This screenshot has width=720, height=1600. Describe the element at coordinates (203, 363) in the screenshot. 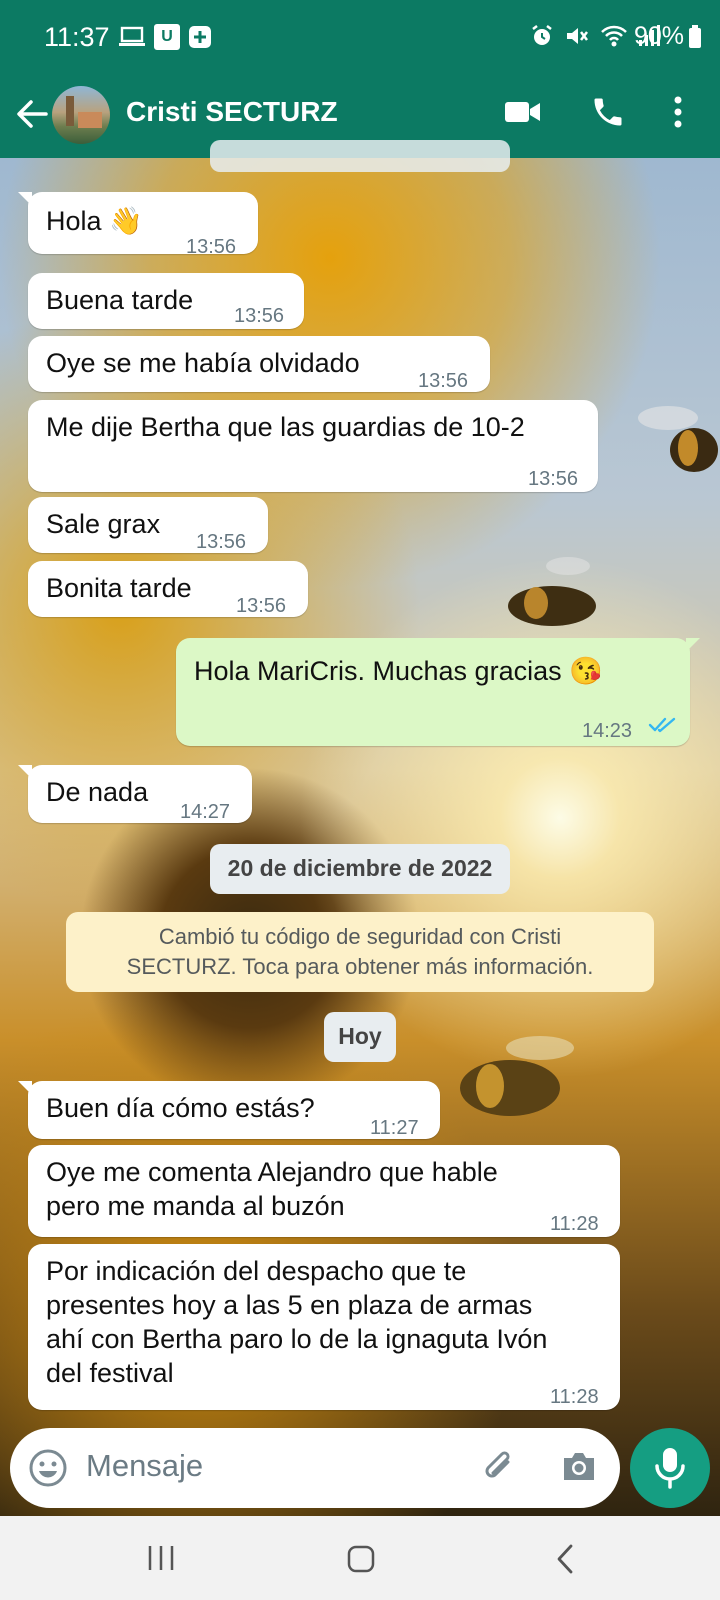

I see `message-text: Oye se me había olvidado` at that location.